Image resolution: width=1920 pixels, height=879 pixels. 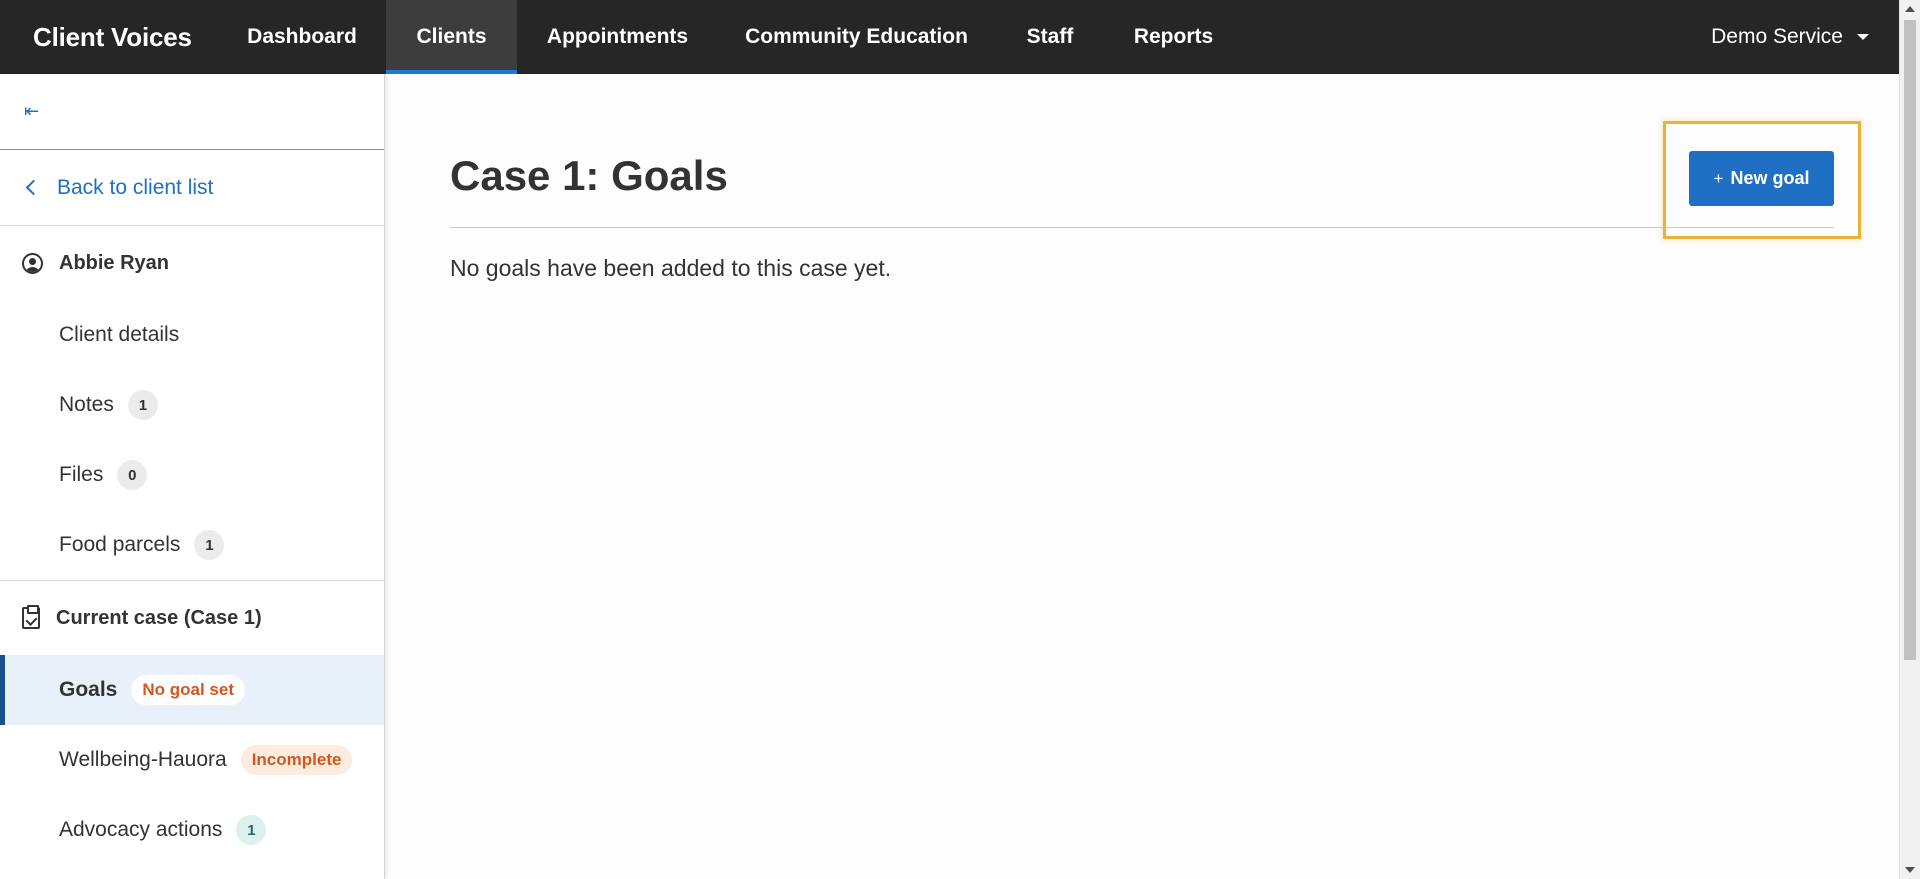 I want to click on status-badge: Incomplete, so click(x=296, y=760).